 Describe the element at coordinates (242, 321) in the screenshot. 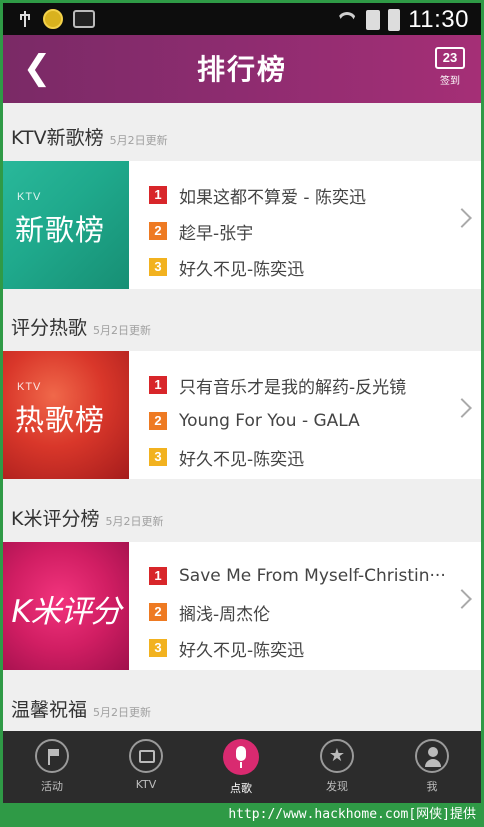

I see `section-header: 评分热歌 5月2日更新` at that location.